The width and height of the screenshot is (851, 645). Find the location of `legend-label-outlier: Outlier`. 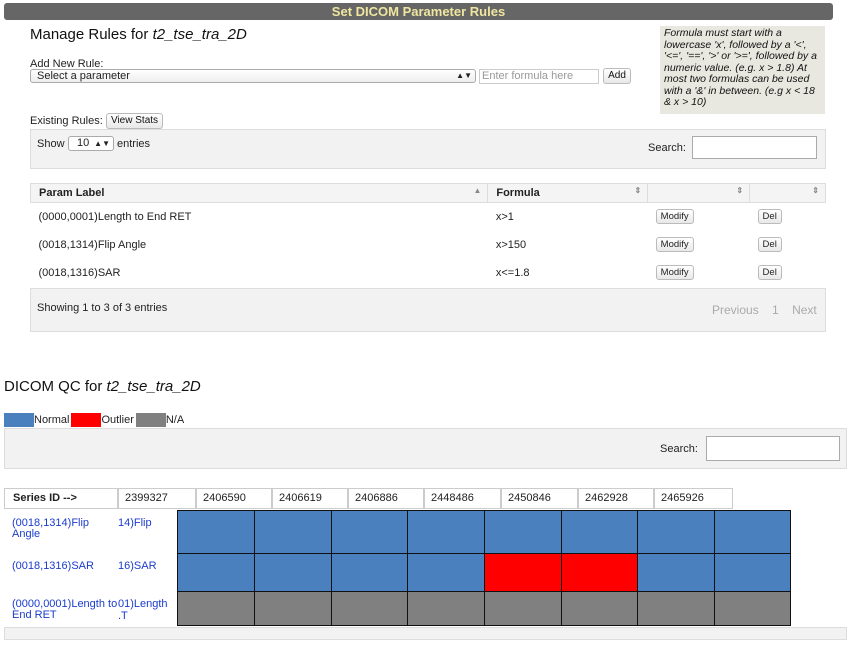

legend-label-outlier: Outlier is located at coordinates (117, 420).